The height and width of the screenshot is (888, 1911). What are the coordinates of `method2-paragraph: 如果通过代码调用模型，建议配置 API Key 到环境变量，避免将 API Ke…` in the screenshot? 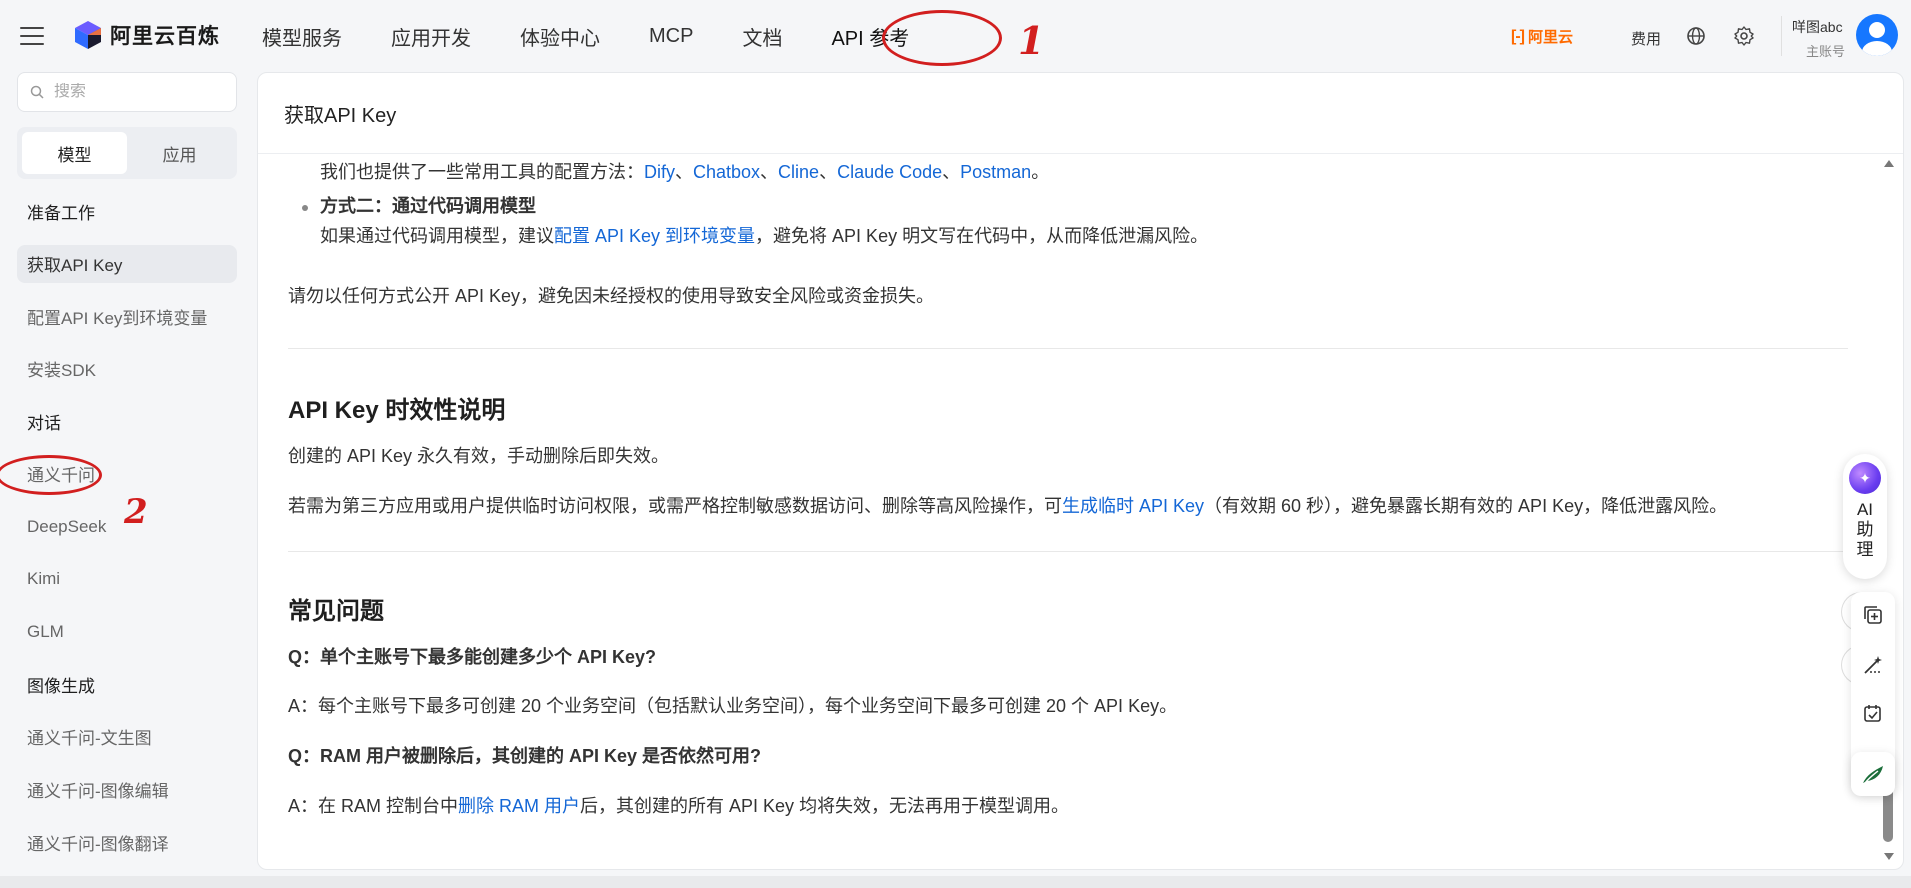 It's located at (764, 236).